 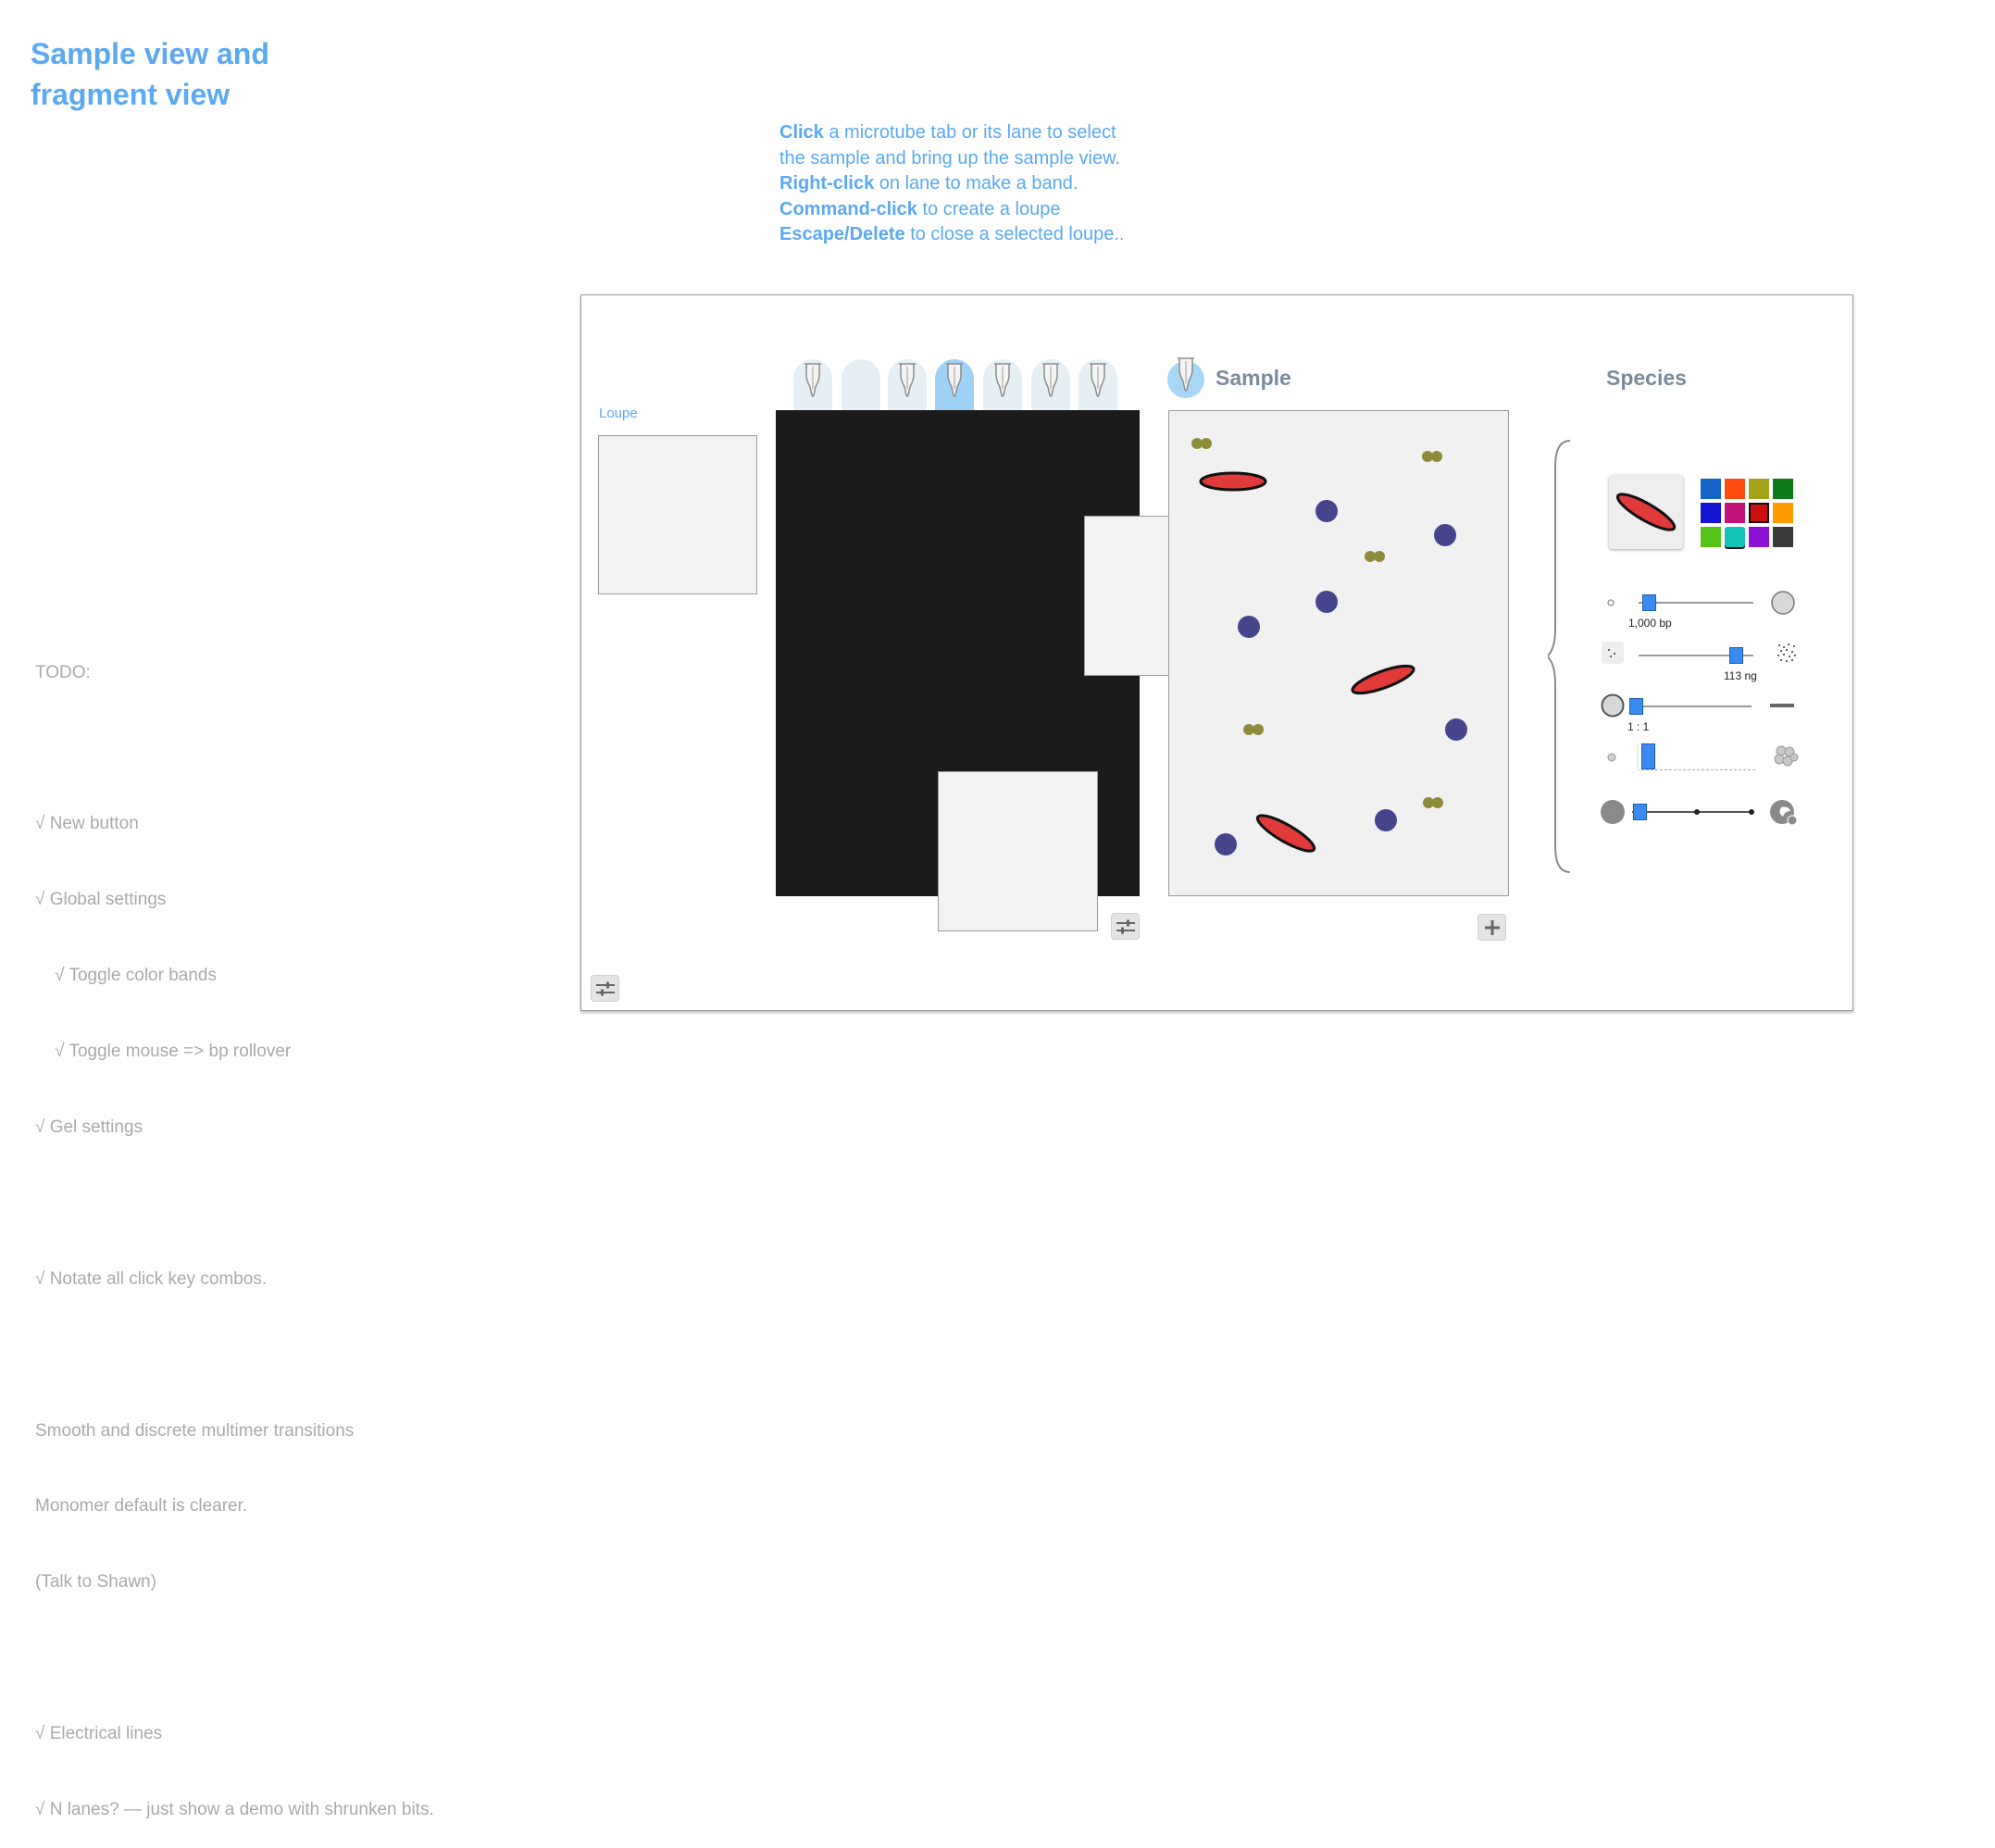 What do you see at coordinates (131, 94) in the screenshot?
I see `page-title-line-2: fragment view` at bounding box center [131, 94].